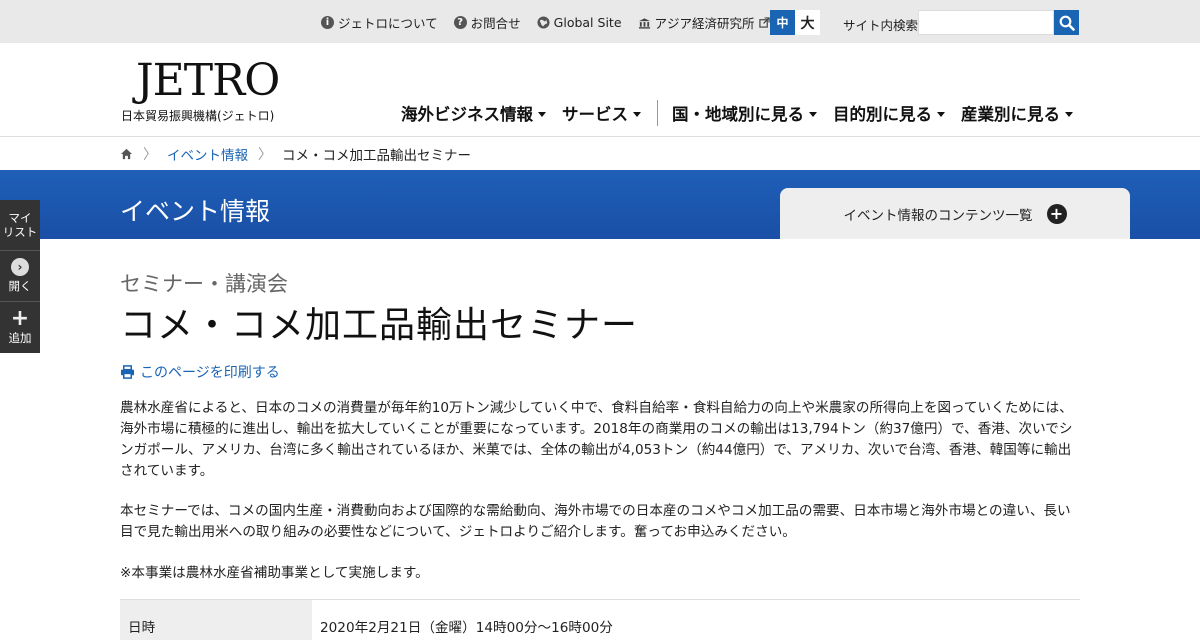 The height and width of the screenshot is (640, 1200). Describe the element at coordinates (466, 628) in the screenshot. I see `table-value-cell: 2020年2月21日（金曜）14時00分～16時00分` at that location.